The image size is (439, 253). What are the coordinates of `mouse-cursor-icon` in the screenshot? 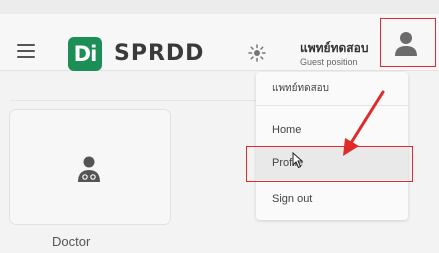 It's located at (298, 160).